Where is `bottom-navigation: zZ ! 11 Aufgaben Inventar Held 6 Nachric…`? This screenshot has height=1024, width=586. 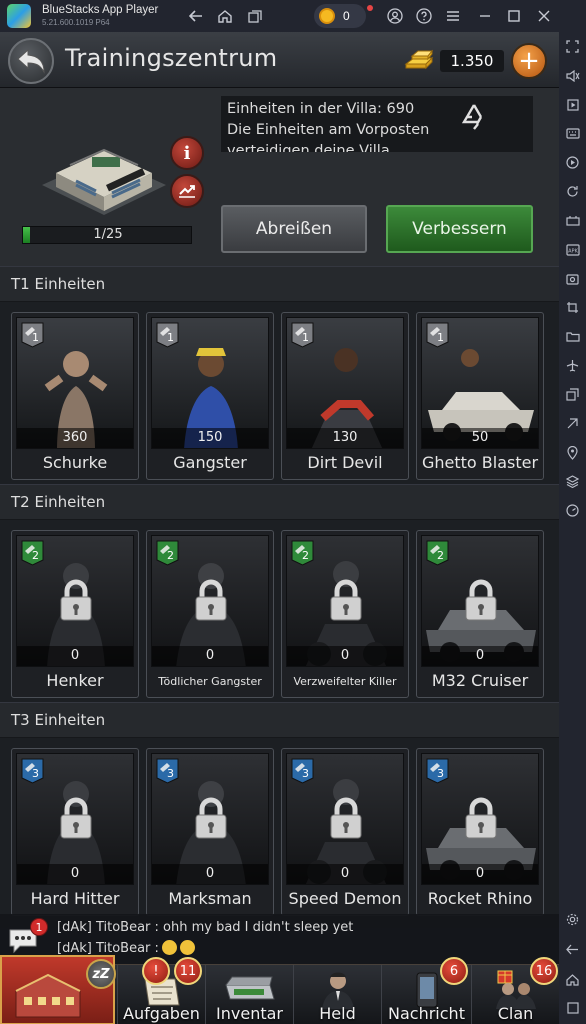
bottom-navigation: zZ ! 11 Aufgaben Inventar Held 6 Nachric… is located at coordinates (279, 989).